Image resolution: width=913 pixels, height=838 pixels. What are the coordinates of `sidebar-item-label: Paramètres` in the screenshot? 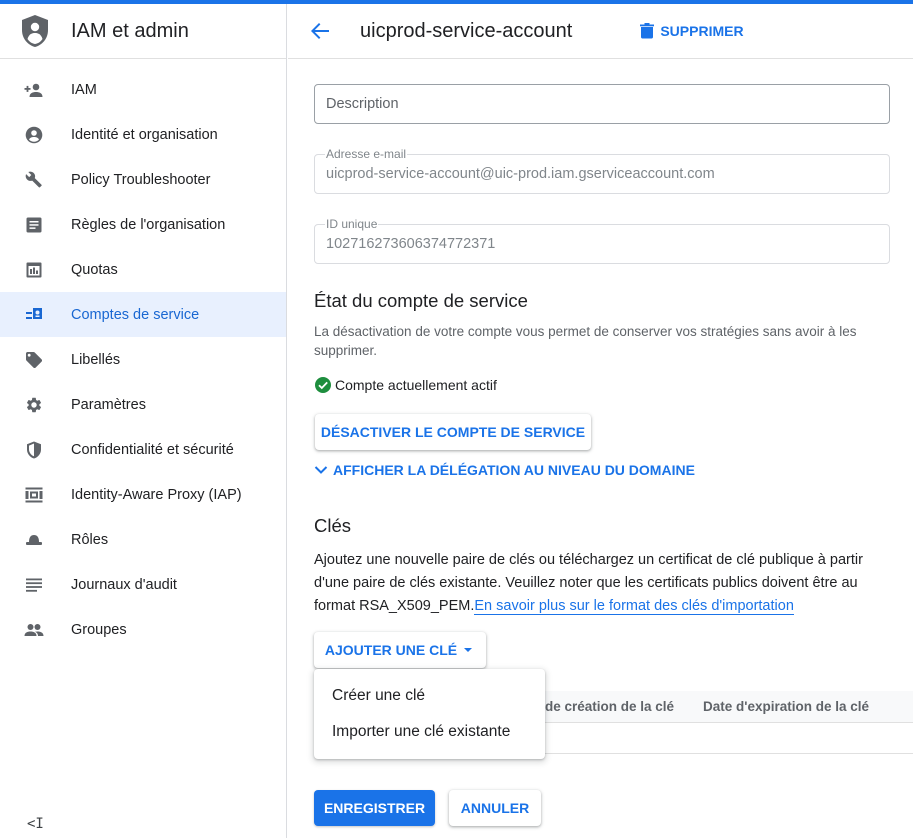 It's located at (108, 404).